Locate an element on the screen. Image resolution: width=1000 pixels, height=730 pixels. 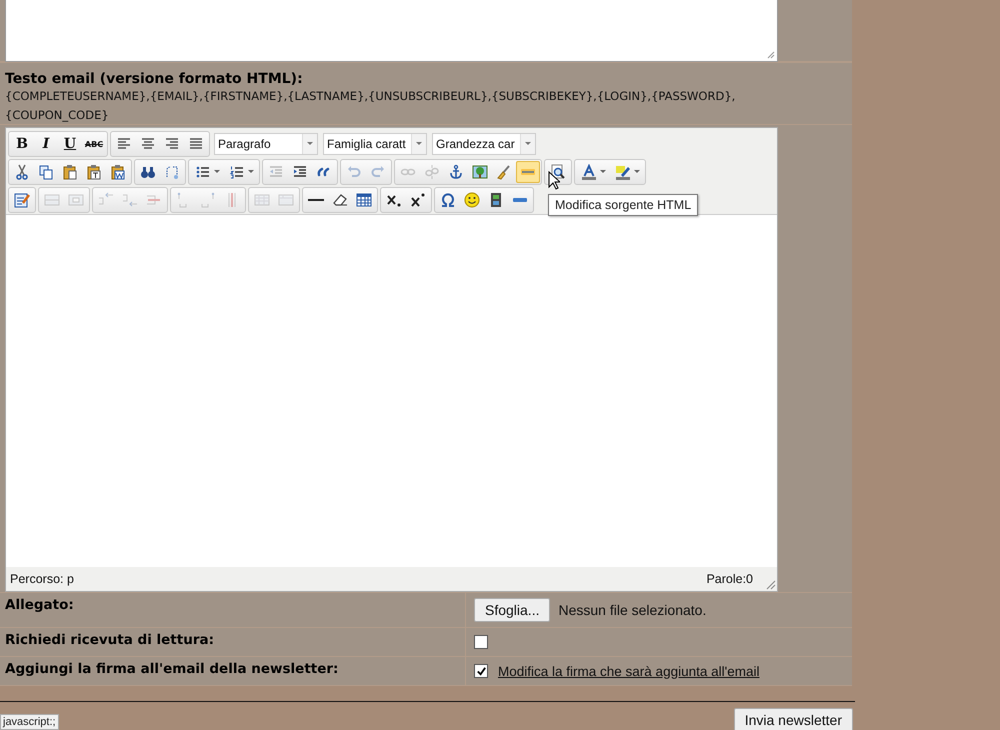
field-label: Richiedi ricevuta di lettura: is located at coordinates (233, 642).